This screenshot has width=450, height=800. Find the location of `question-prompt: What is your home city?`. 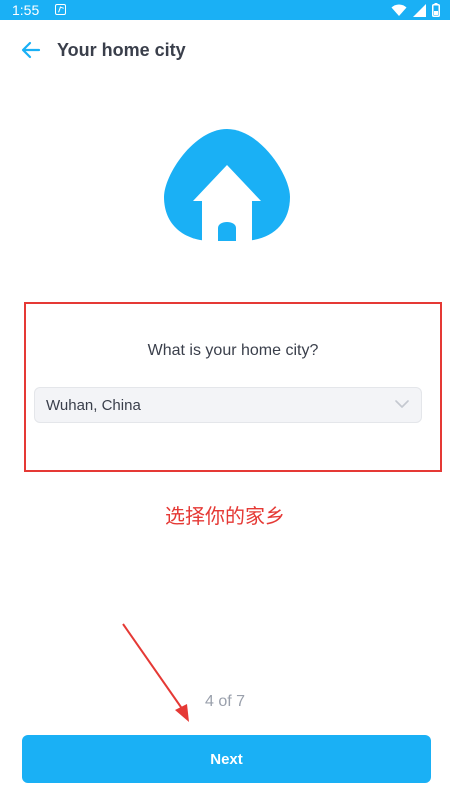

question-prompt: What is your home city? is located at coordinates (233, 350).